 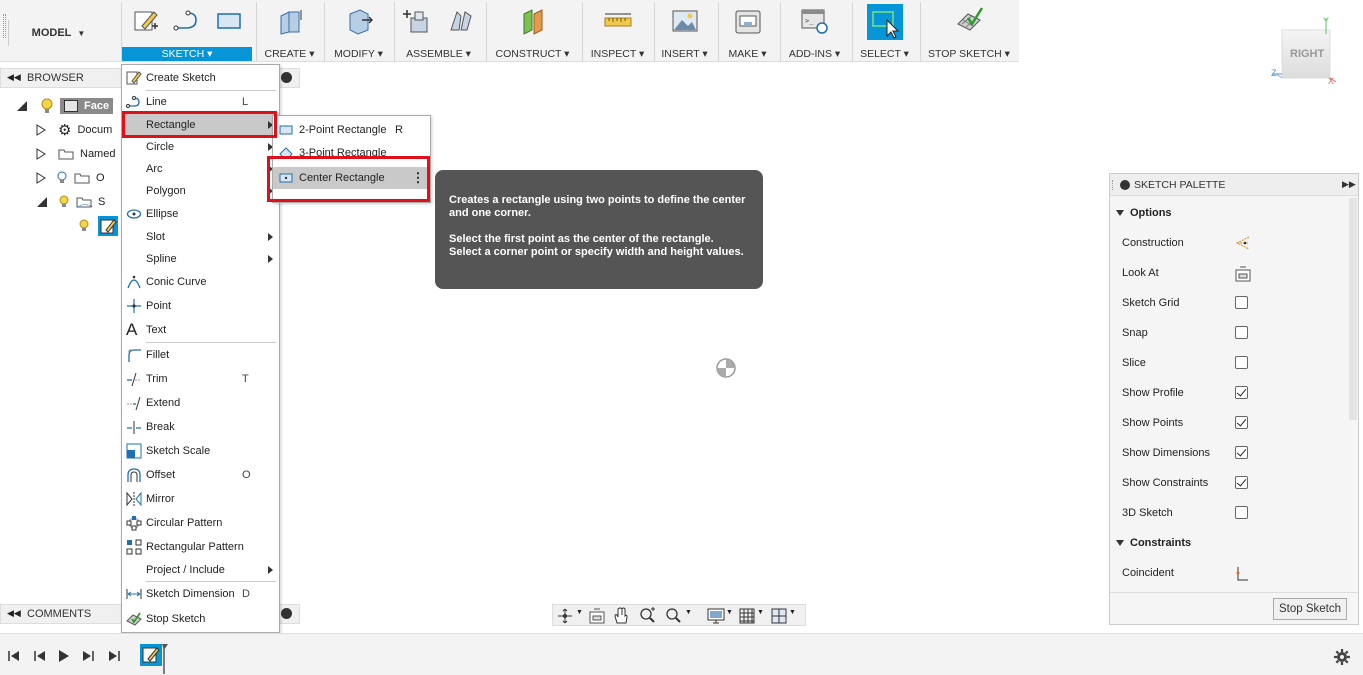 What do you see at coordinates (74, 130) in the screenshot?
I see `tree-row-document-settings: ⚙ Docum` at bounding box center [74, 130].